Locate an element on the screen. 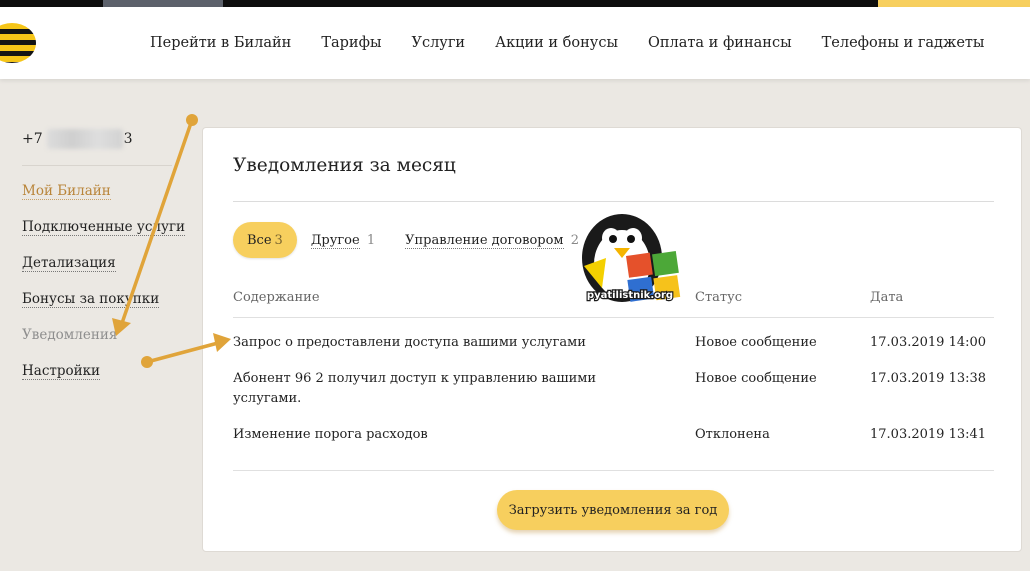  phone-number: +7 3 is located at coordinates (77, 139).